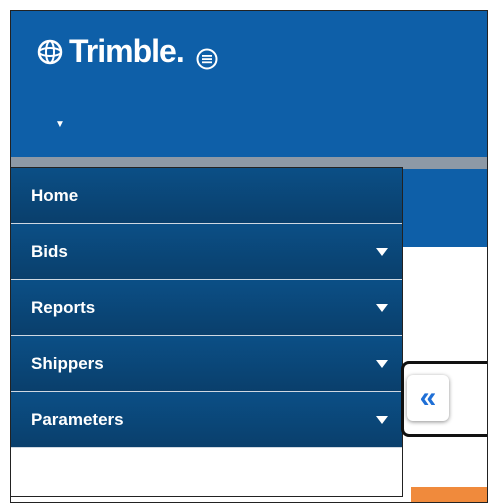  Describe the element at coordinates (206, 196) in the screenshot. I see `sidebar-item-home: Home` at that location.